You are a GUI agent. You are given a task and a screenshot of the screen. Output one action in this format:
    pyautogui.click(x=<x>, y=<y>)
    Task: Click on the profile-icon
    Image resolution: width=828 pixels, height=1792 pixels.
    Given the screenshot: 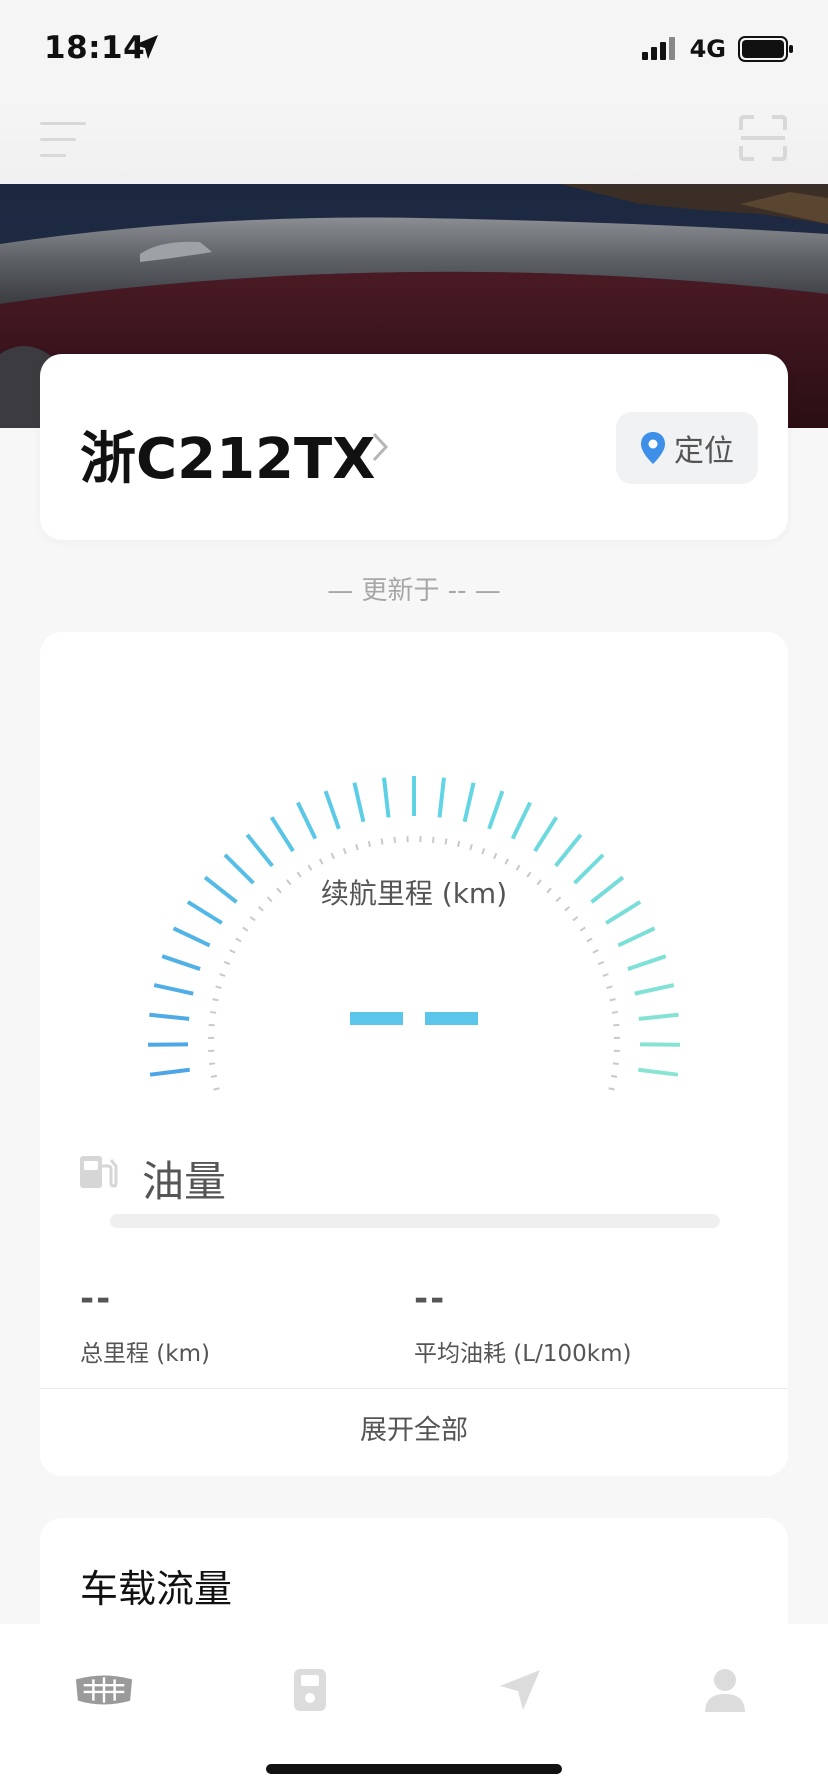 What is the action you would take?
    pyautogui.click(x=725, y=1690)
    